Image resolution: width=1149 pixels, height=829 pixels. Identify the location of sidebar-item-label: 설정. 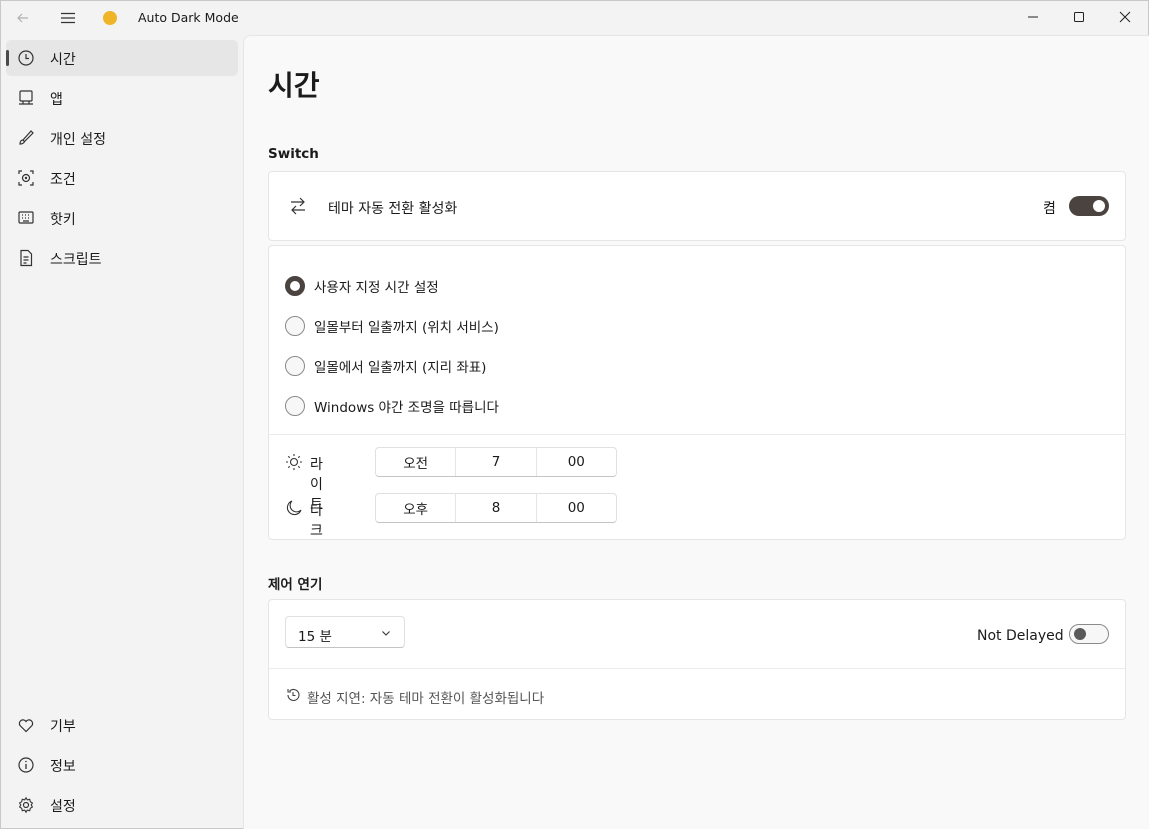
(63, 807).